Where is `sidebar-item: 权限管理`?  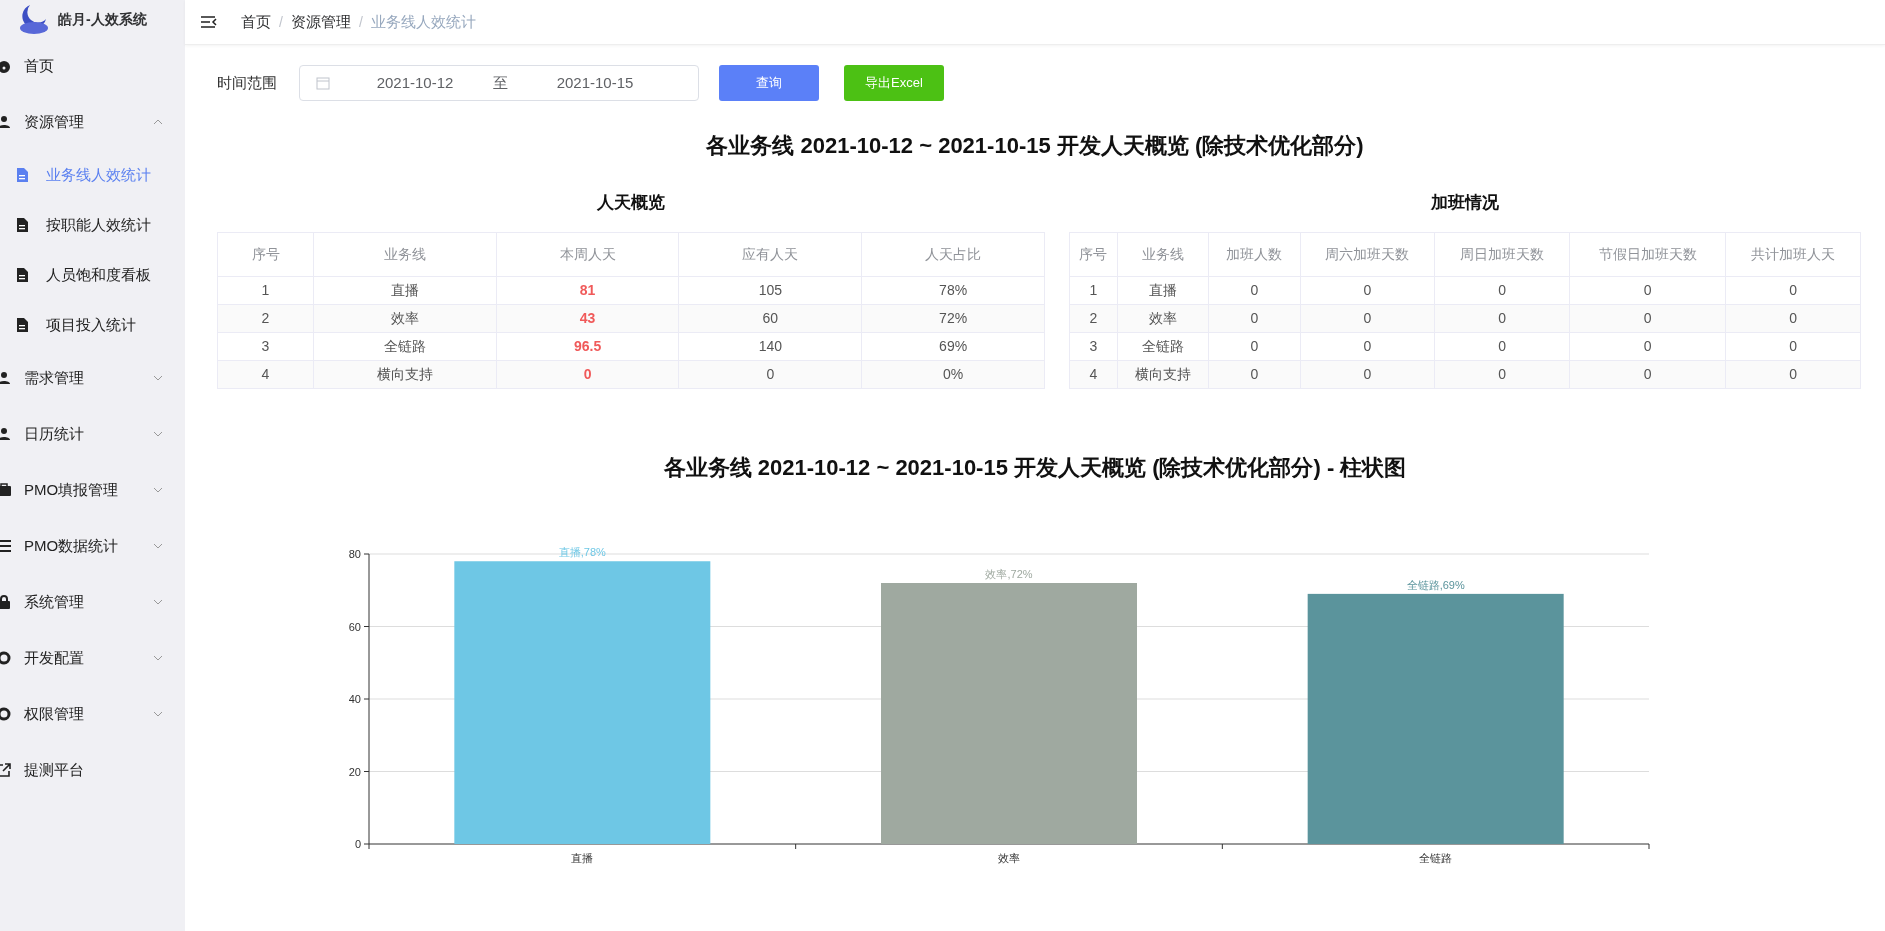 sidebar-item: 权限管理 is located at coordinates (92, 714).